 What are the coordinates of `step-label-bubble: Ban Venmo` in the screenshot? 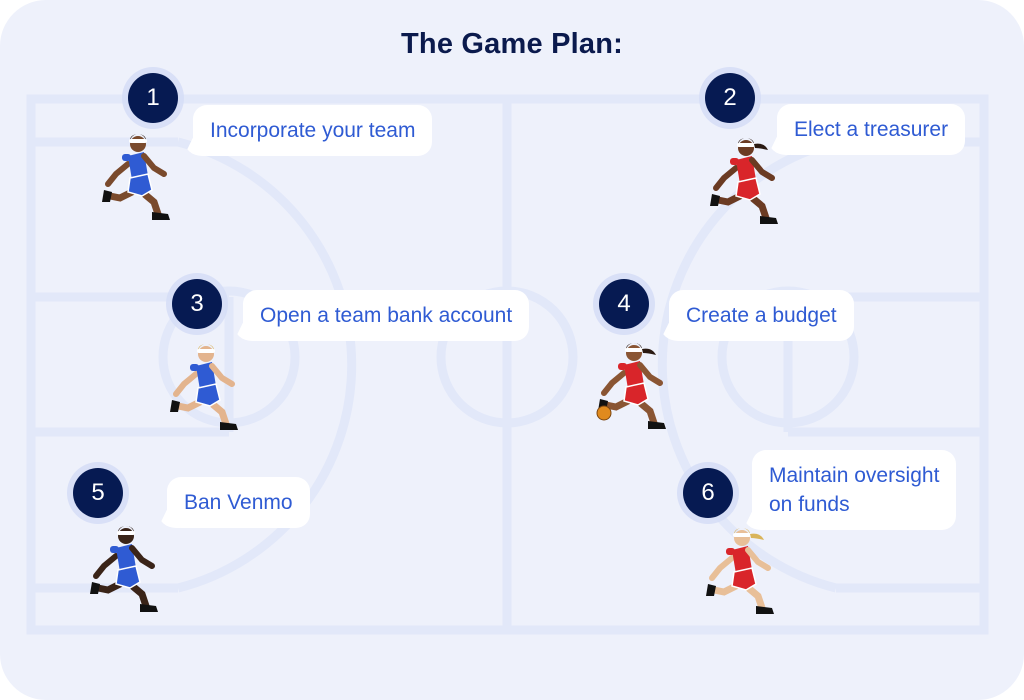 It's located at (238, 502).